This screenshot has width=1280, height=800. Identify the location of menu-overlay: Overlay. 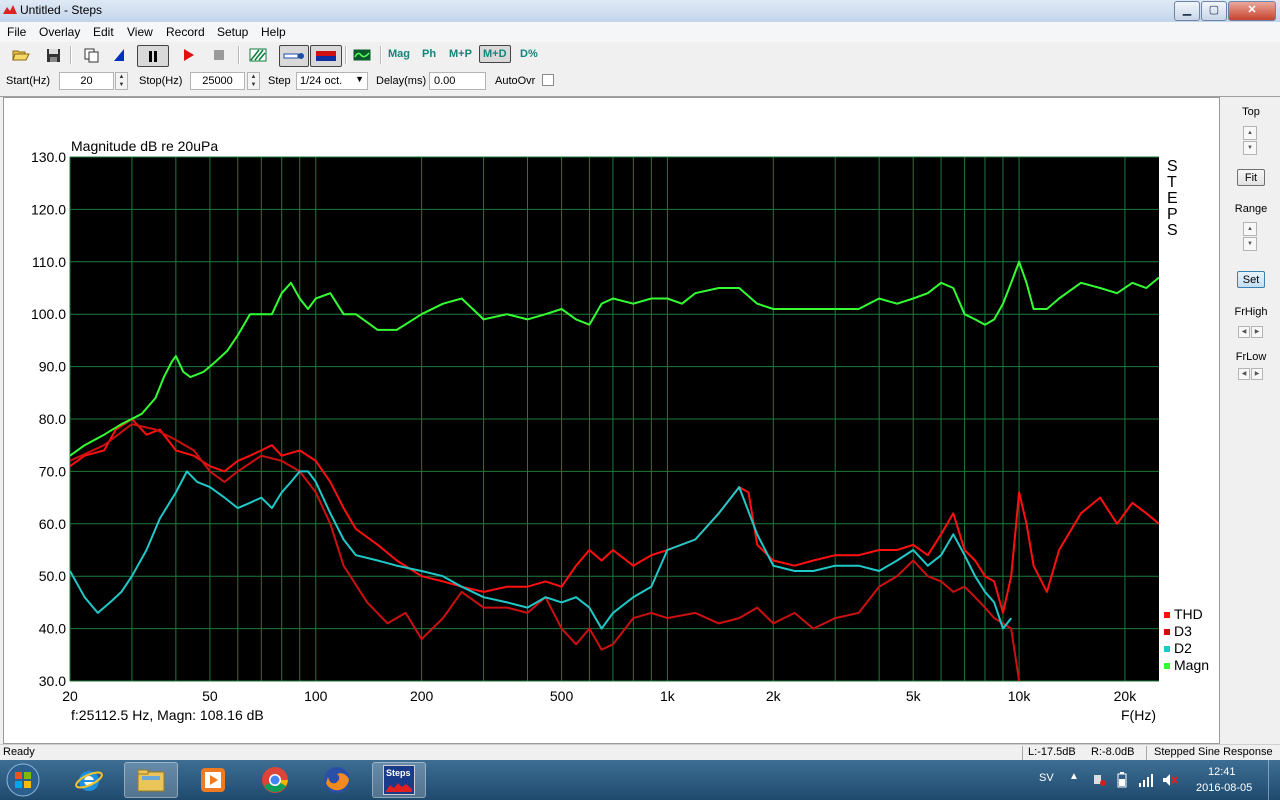
(59, 32).